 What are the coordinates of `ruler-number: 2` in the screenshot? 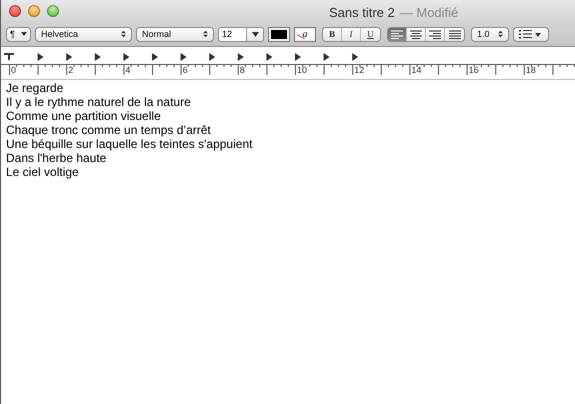 It's located at (71, 70).